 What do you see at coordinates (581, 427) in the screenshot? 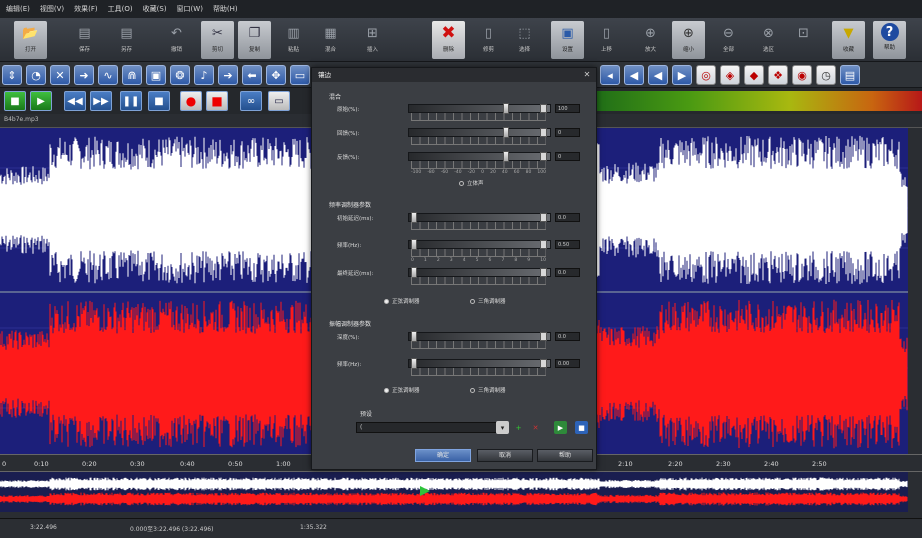
I see `bypass-icon: ■` at bounding box center [581, 427].